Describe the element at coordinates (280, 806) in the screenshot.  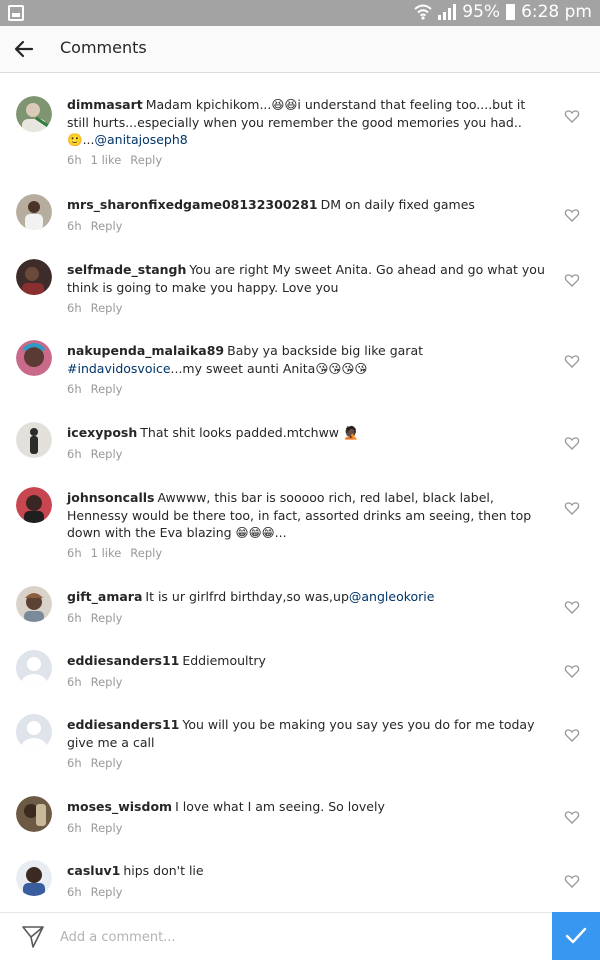
I see `comment-message: I love what I am seeing. So lovely` at that location.